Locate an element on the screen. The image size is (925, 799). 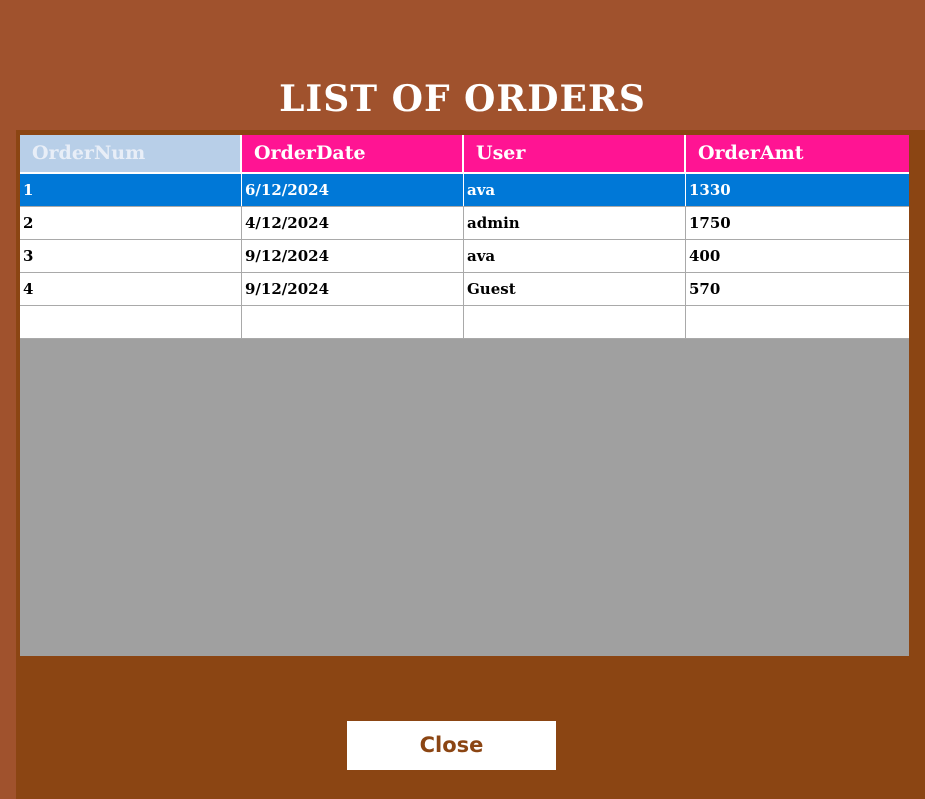
cell-ordernum: 4 is located at coordinates (131, 289).